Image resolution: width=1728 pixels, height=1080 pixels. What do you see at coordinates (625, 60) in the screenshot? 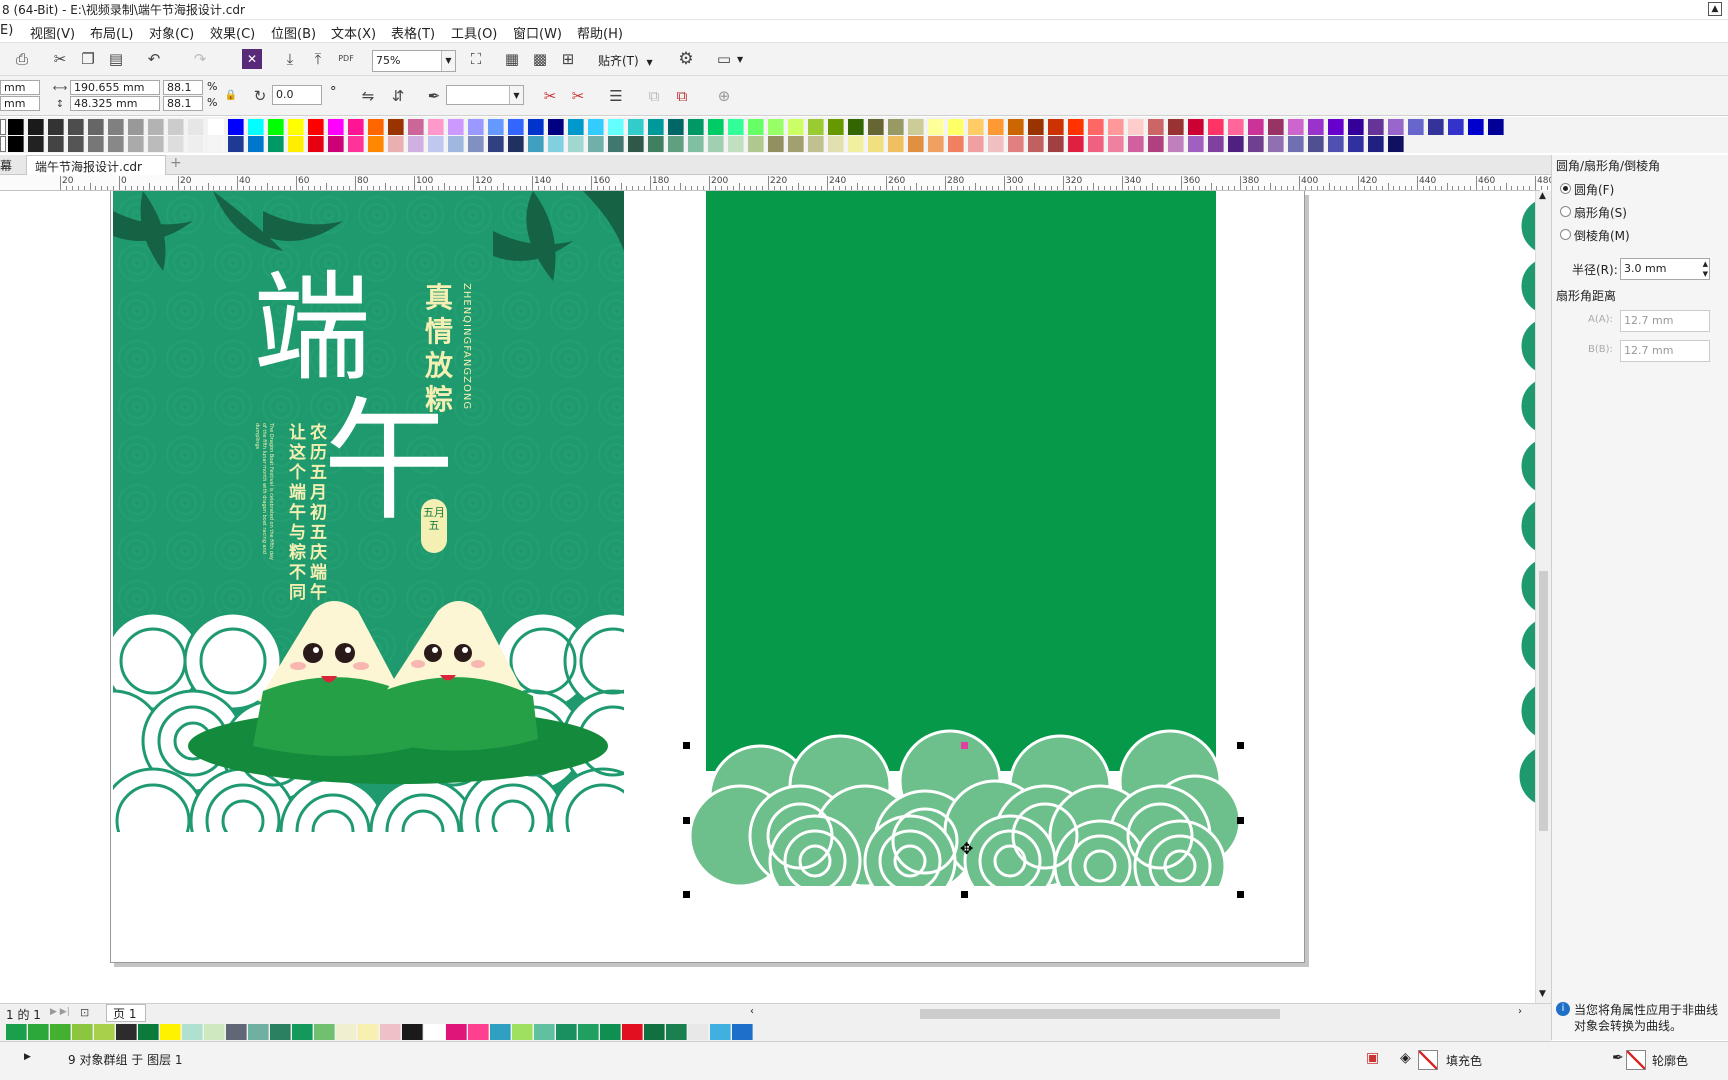
I see `snap-to-dropdown: 贴齐(T) ▼` at bounding box center [625, 60].